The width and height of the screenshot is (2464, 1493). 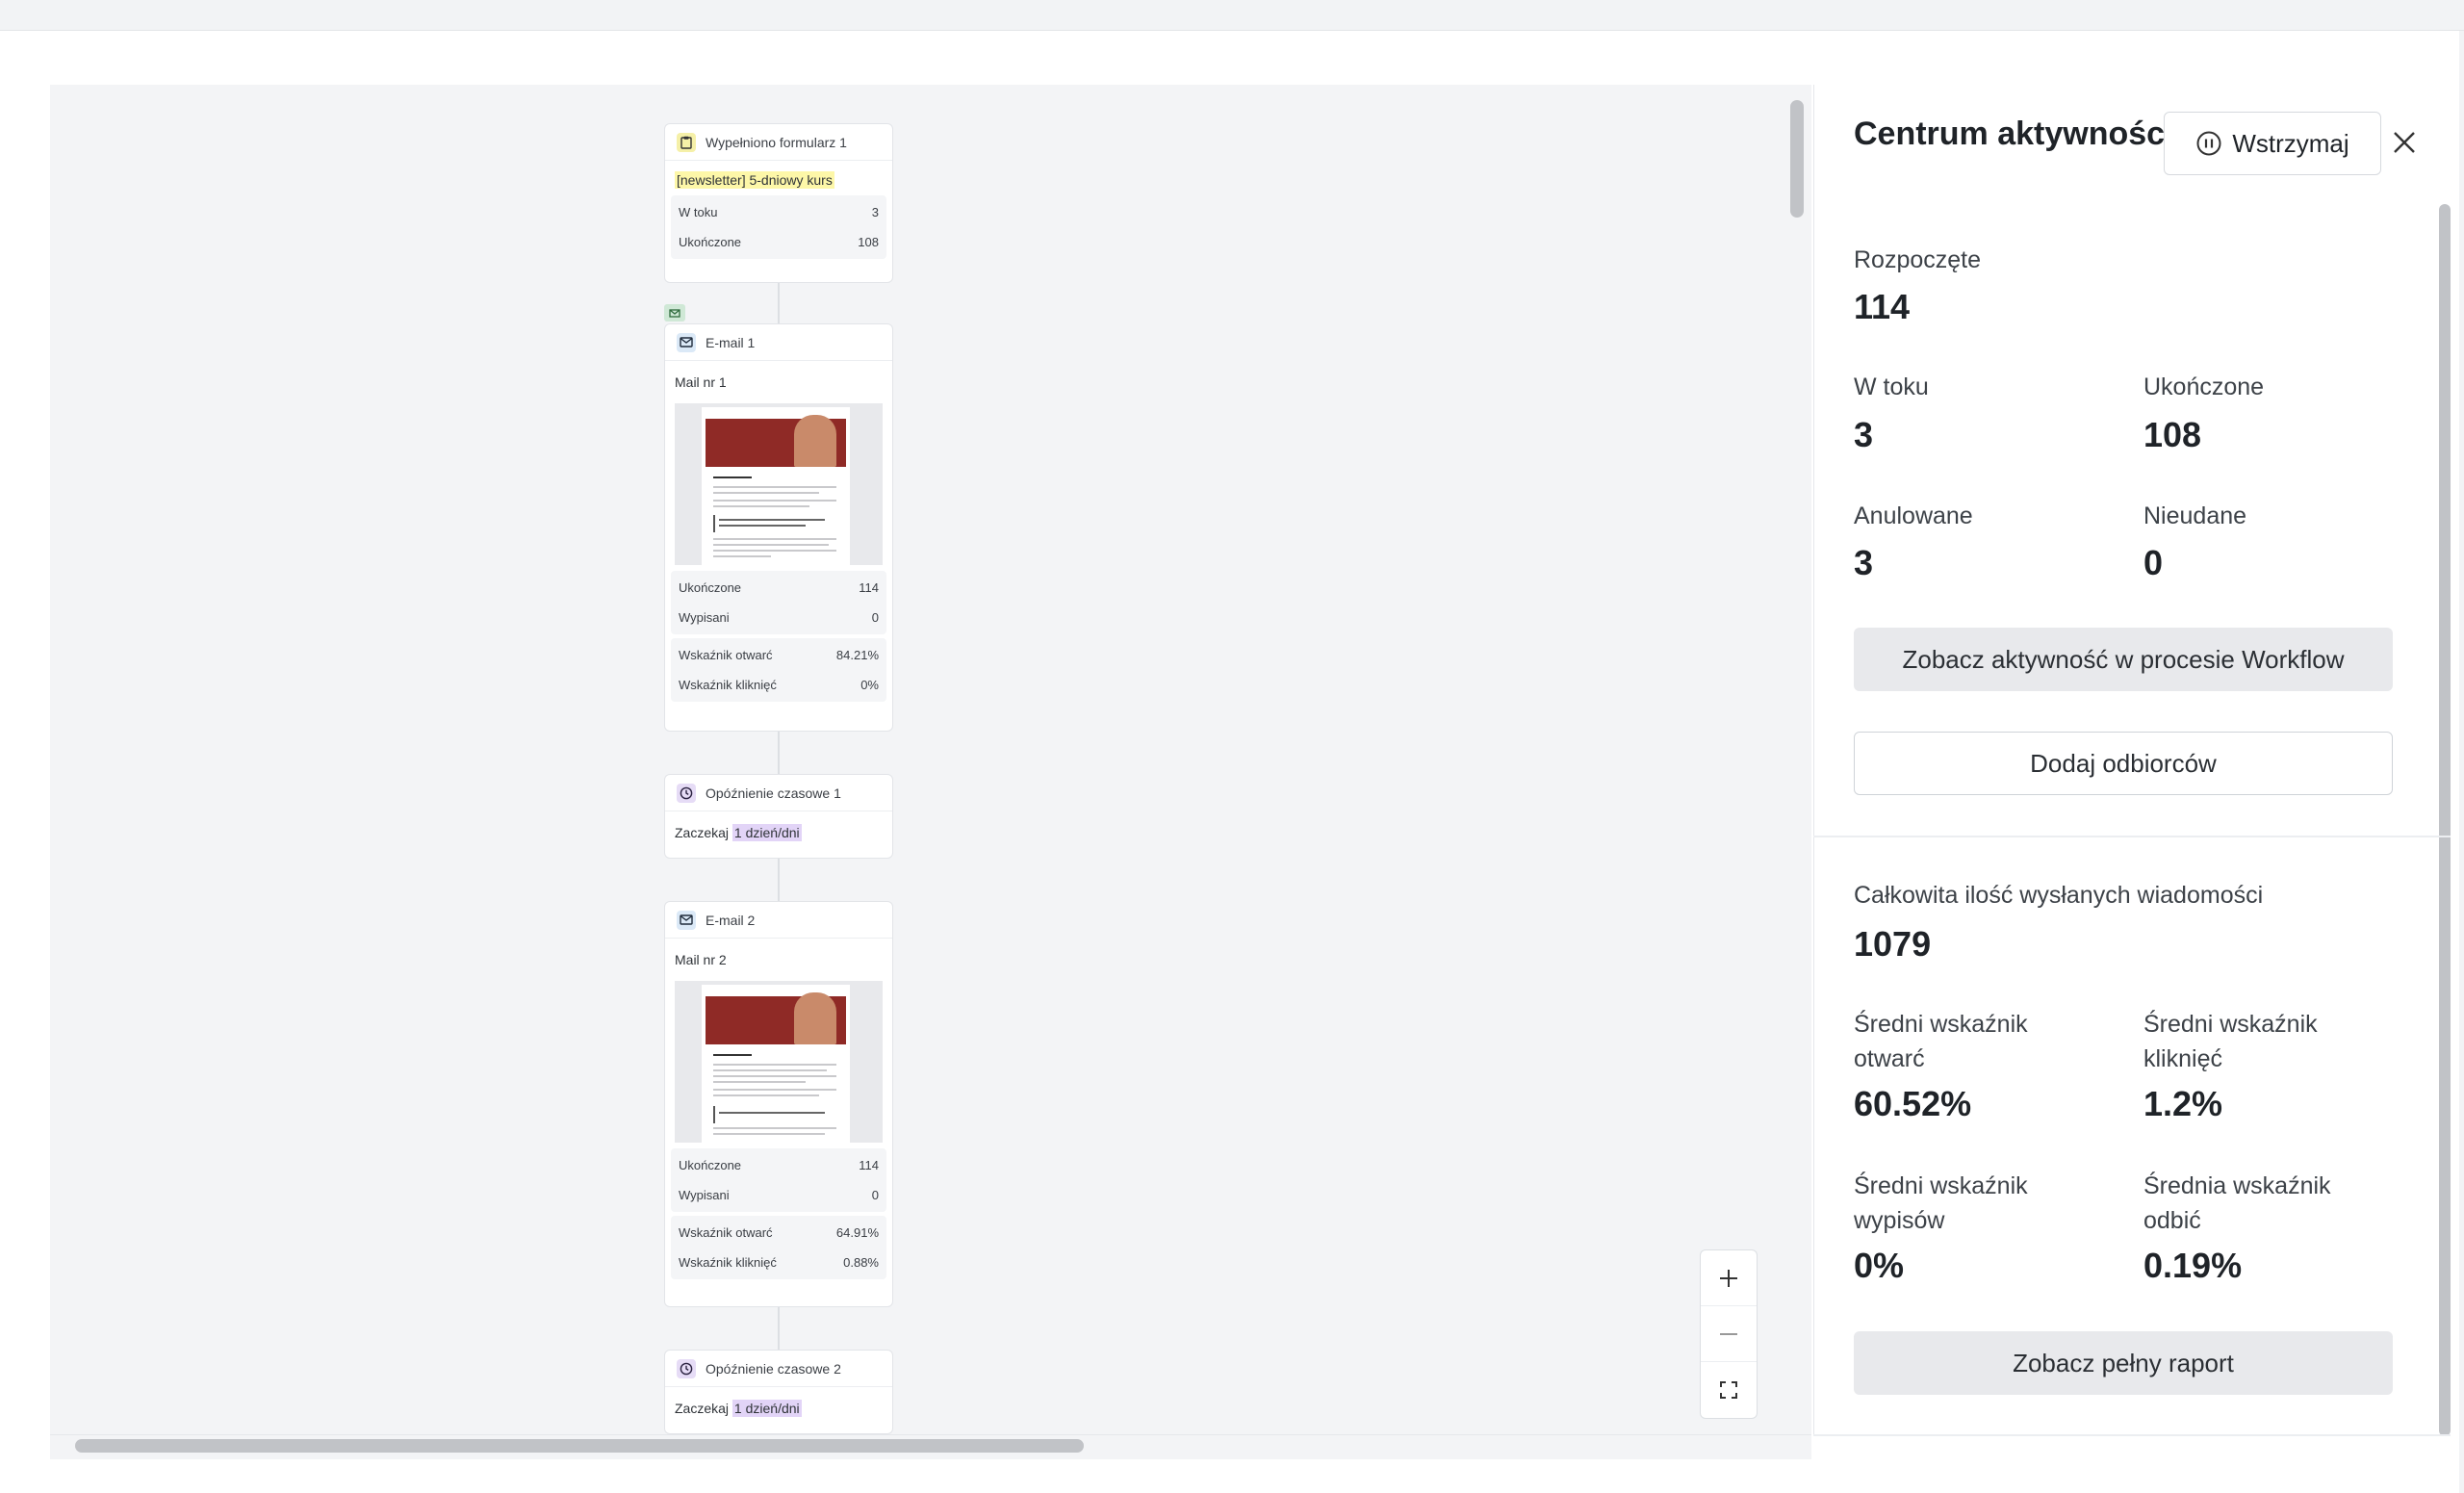 I want to click on avg-unsubscribe-rate-value: 0%, so click(x=1879, y=1265).